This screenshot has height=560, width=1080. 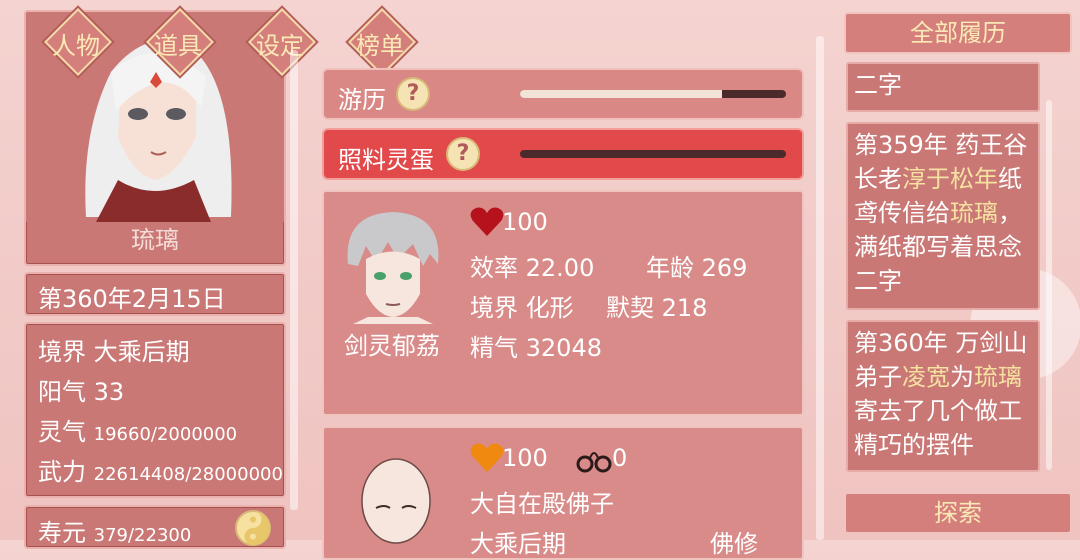 I want to click on tab-label: 人物, so click(x=76, y=46).